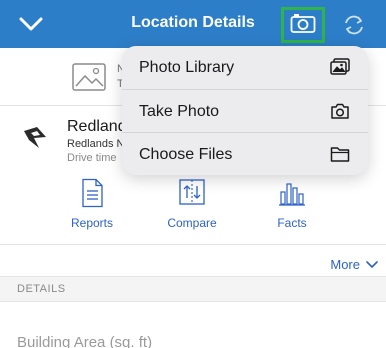  I want to click on menu-item-label: Photo Library, so click(187, 67).